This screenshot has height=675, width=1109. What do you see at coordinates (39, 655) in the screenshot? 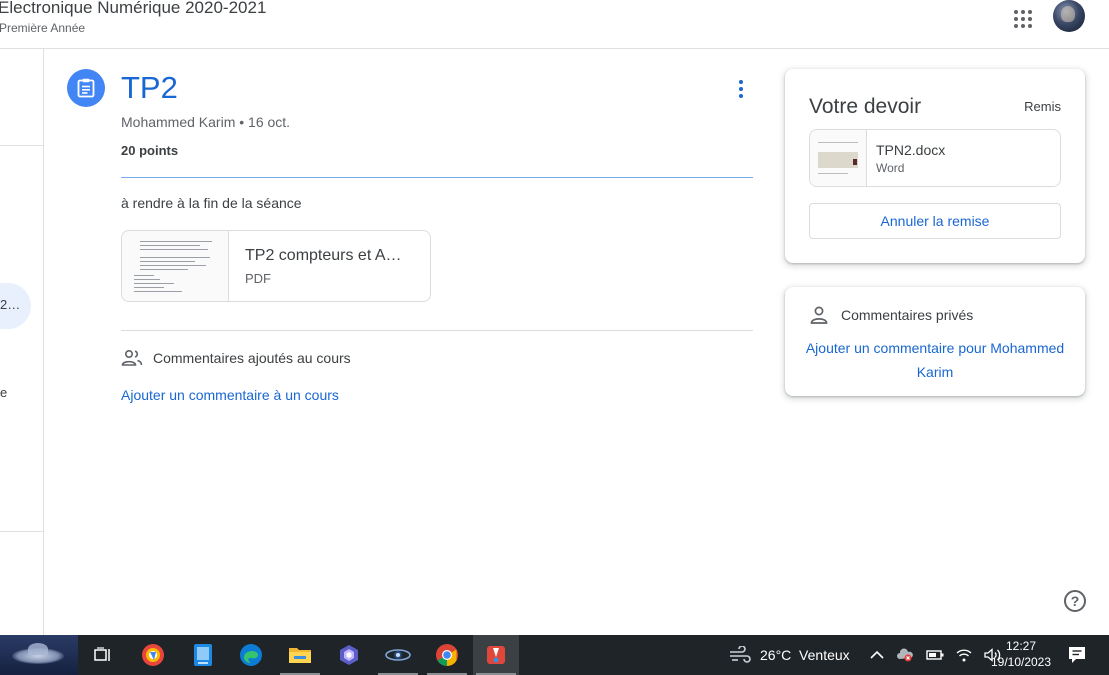
I see `start-button` at bounding box center [39, 655].